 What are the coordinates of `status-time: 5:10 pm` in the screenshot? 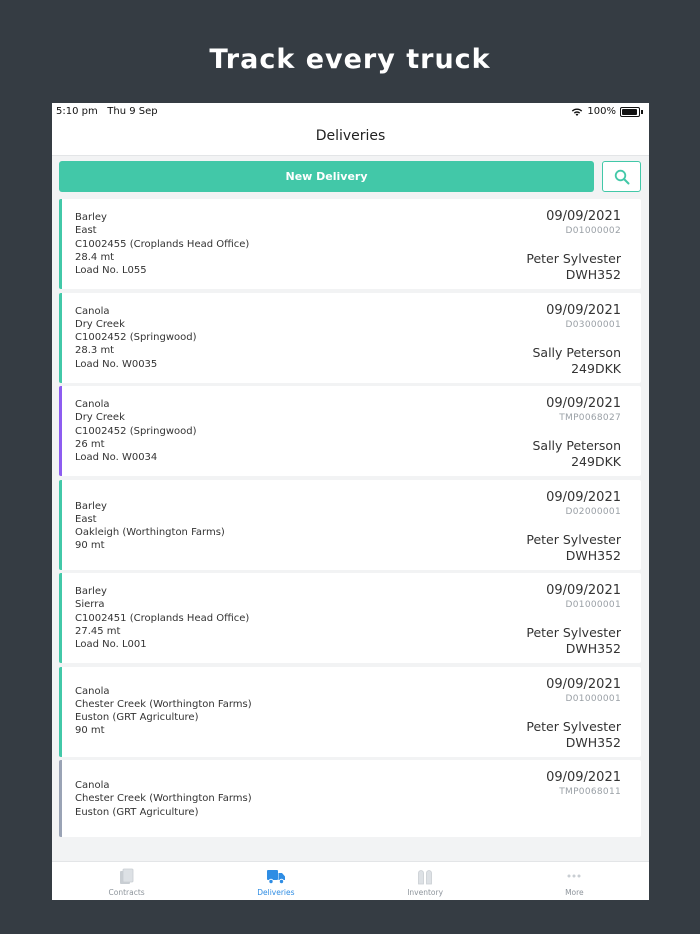 It's located at (77, 111).